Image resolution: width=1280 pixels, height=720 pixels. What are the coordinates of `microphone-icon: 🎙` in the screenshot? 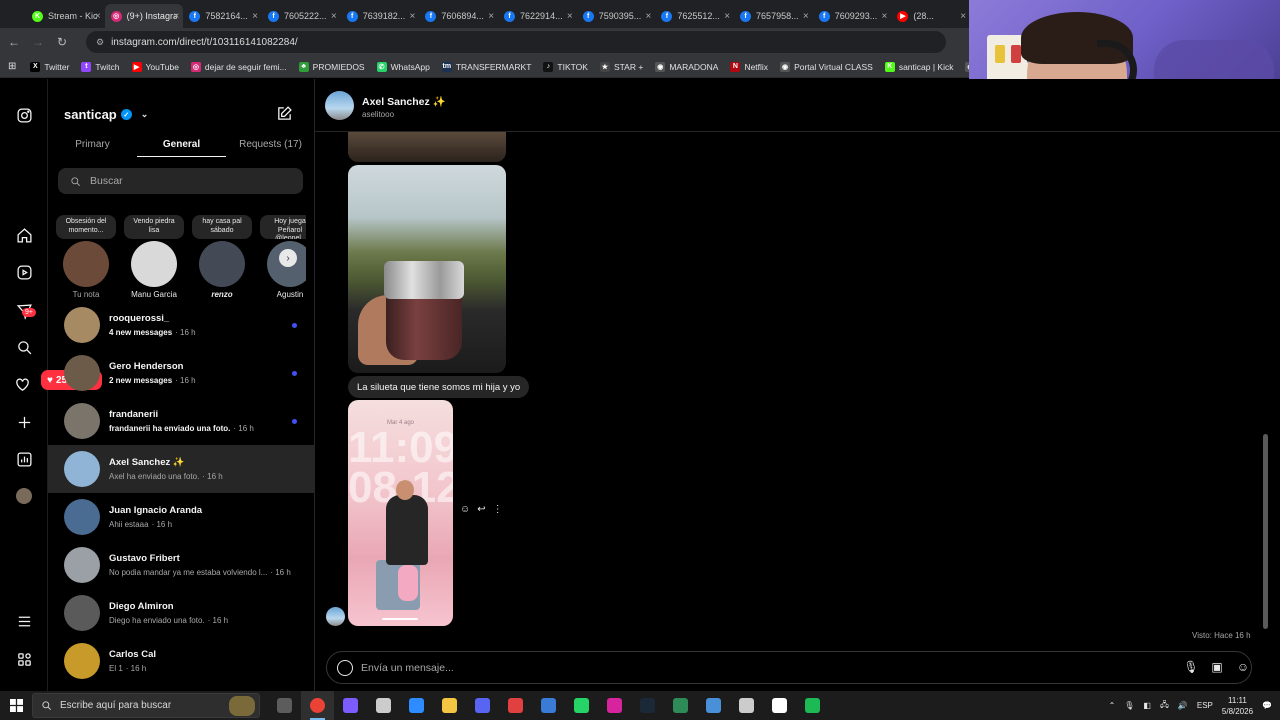 It's located at (1191, 667).